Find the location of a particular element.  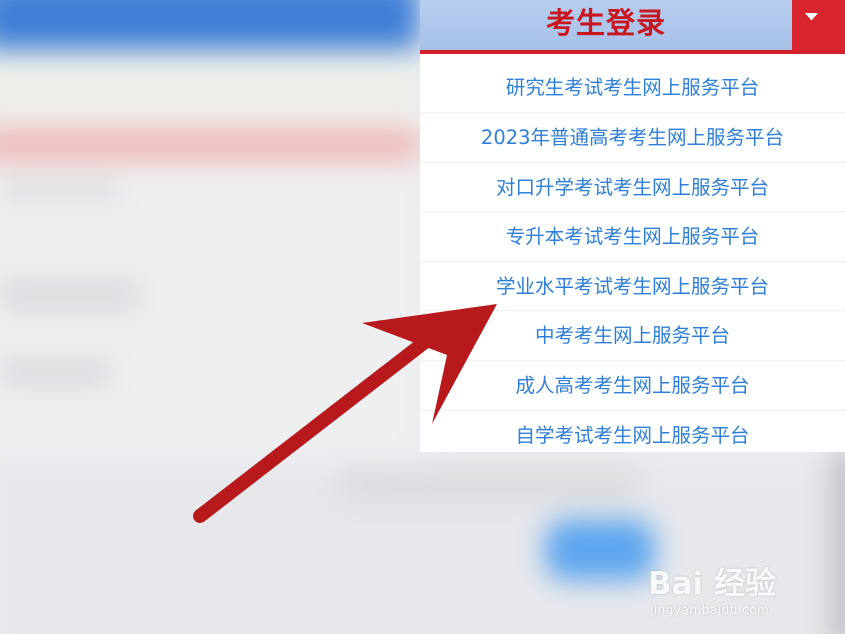

dropdown-toggle-button is located at coordinates (818, 25).